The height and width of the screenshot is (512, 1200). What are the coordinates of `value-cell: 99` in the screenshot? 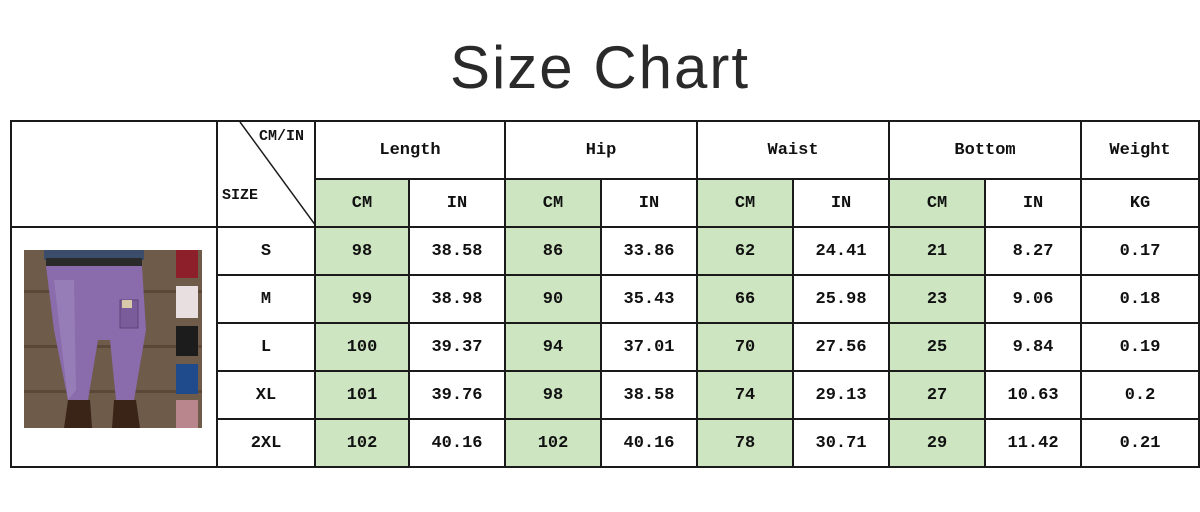 It's located at (362, 299).